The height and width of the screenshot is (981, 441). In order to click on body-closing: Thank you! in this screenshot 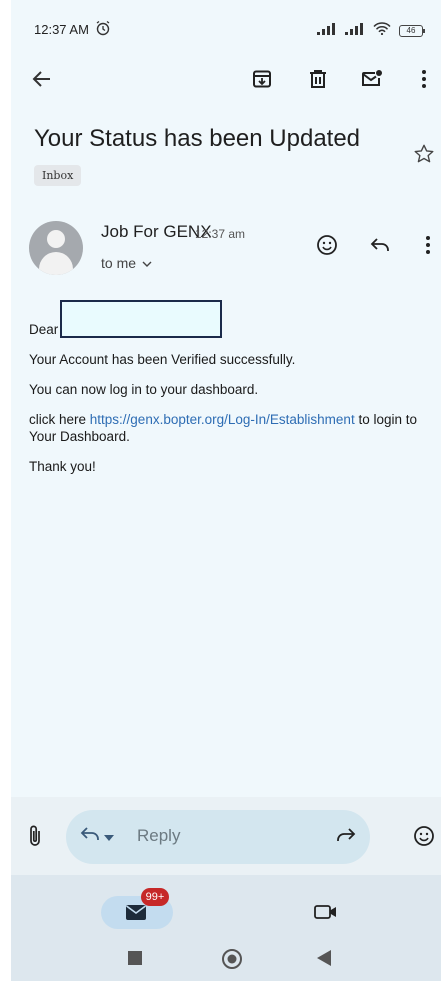, I will do `click(62, 466)`.